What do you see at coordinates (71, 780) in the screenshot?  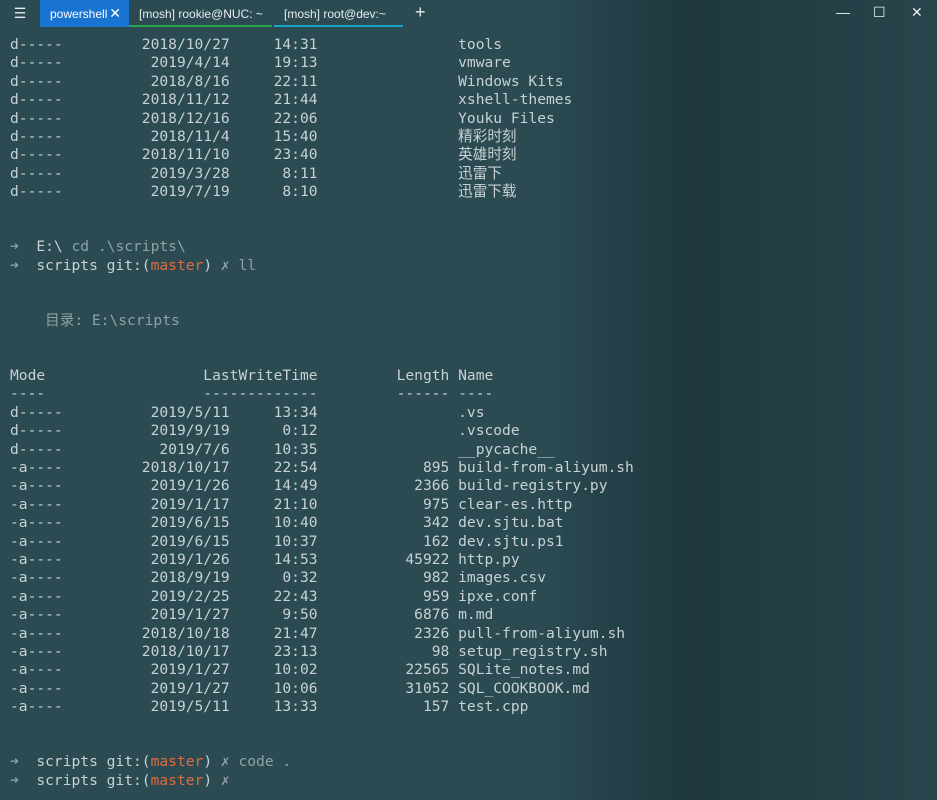 I see `prompt-cwd: scripts` at bounding box center [71, 780].